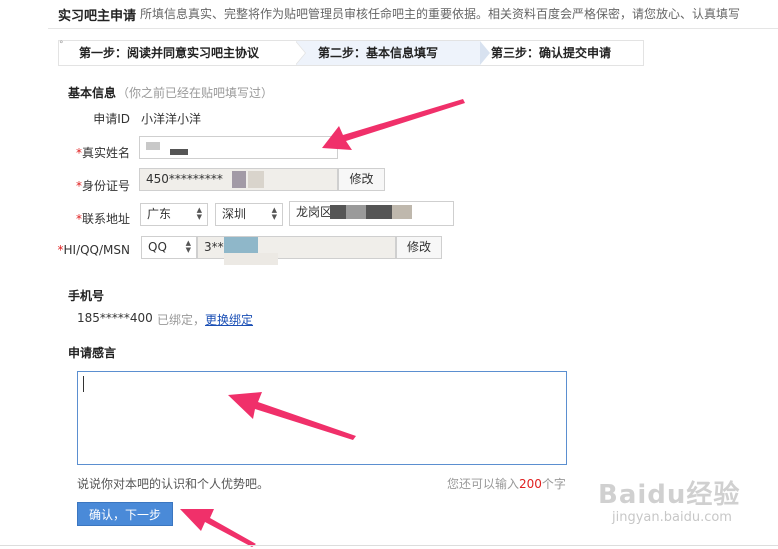  Describe the element at coordinates (672, 517) in the screenshot. I see `watermark-url: jingyan.baidu.com` at that location.